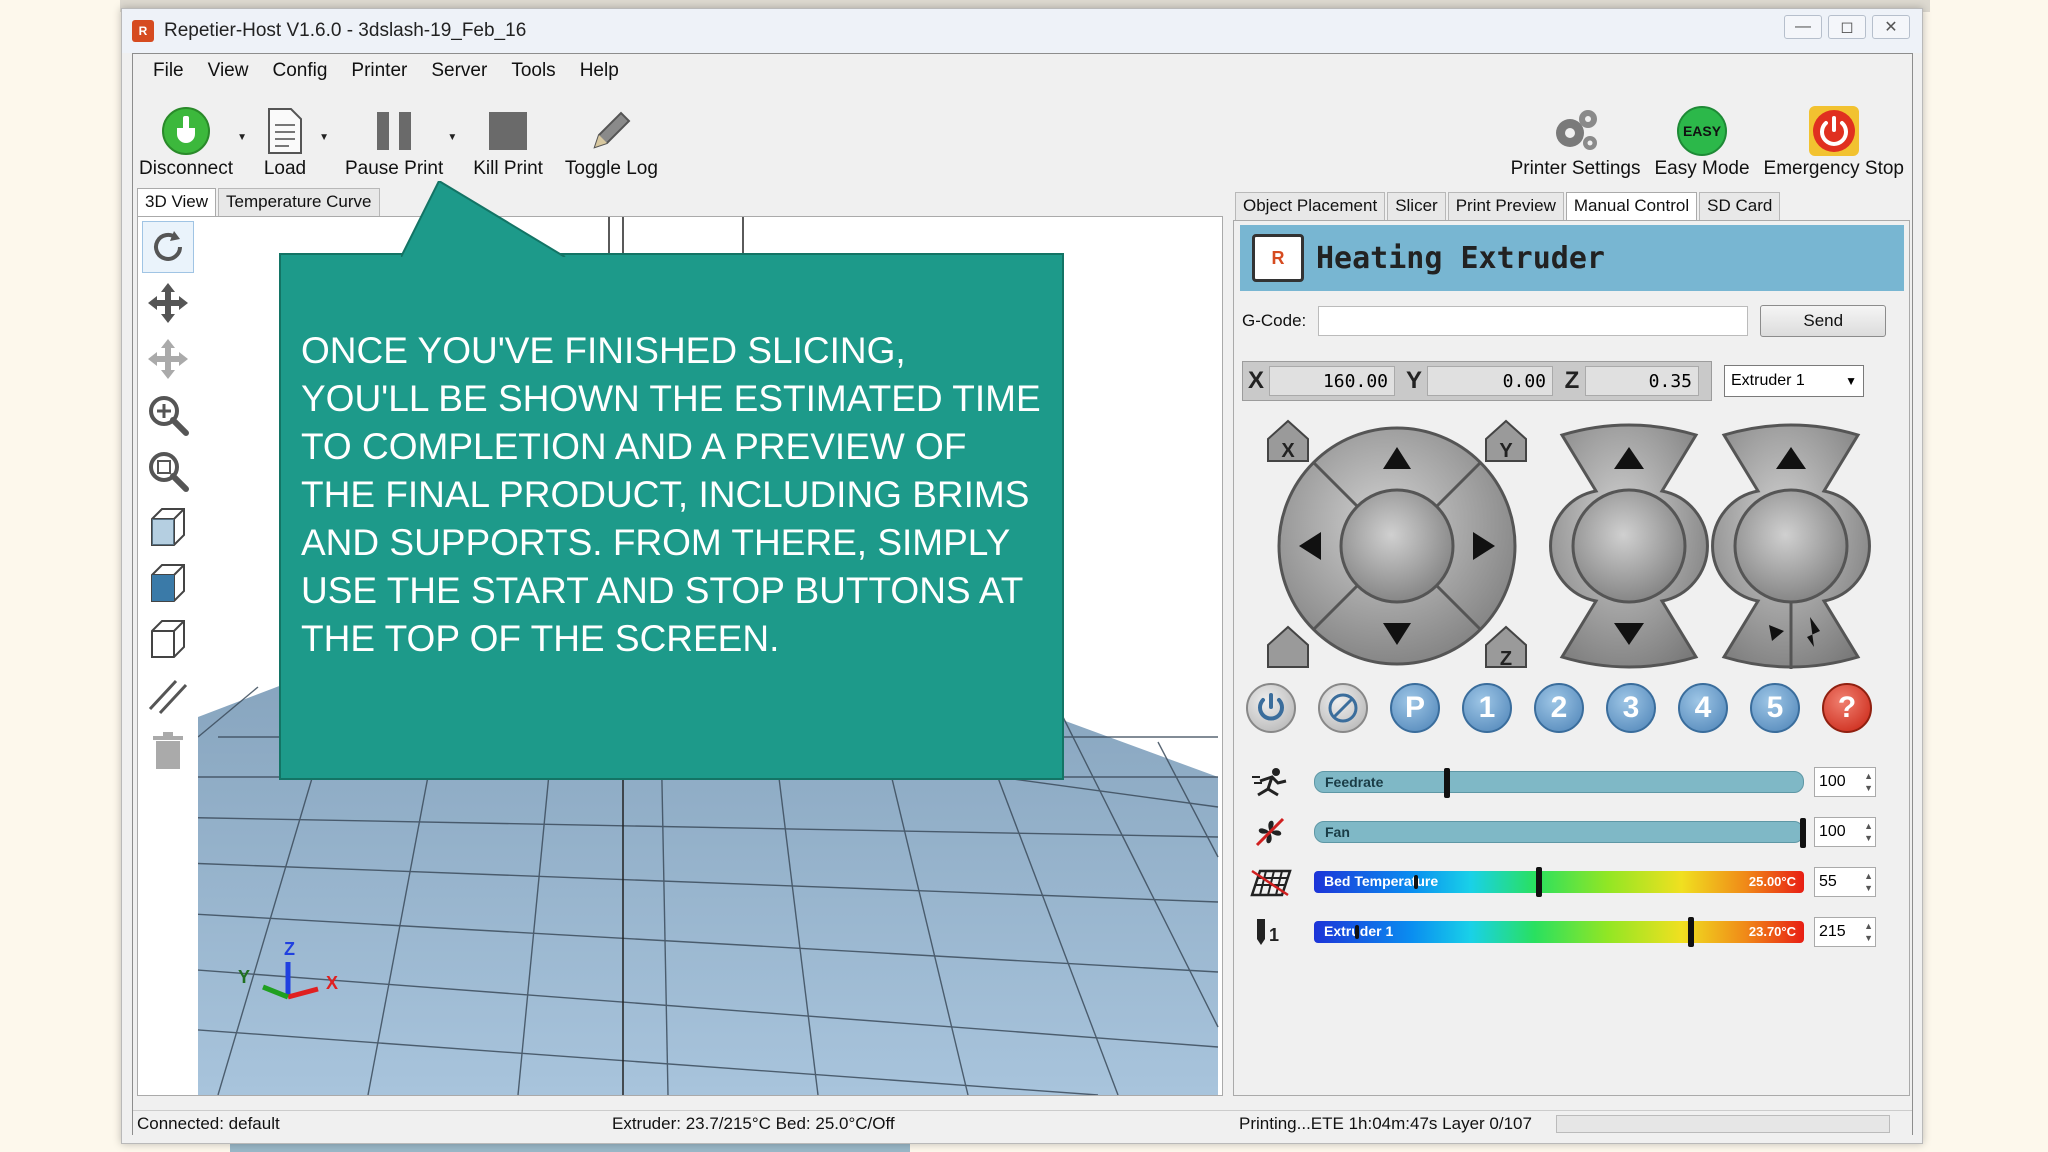 This screenshot has width=2048, height=1152. I want to click on menu-file: File, so click(168, 71).